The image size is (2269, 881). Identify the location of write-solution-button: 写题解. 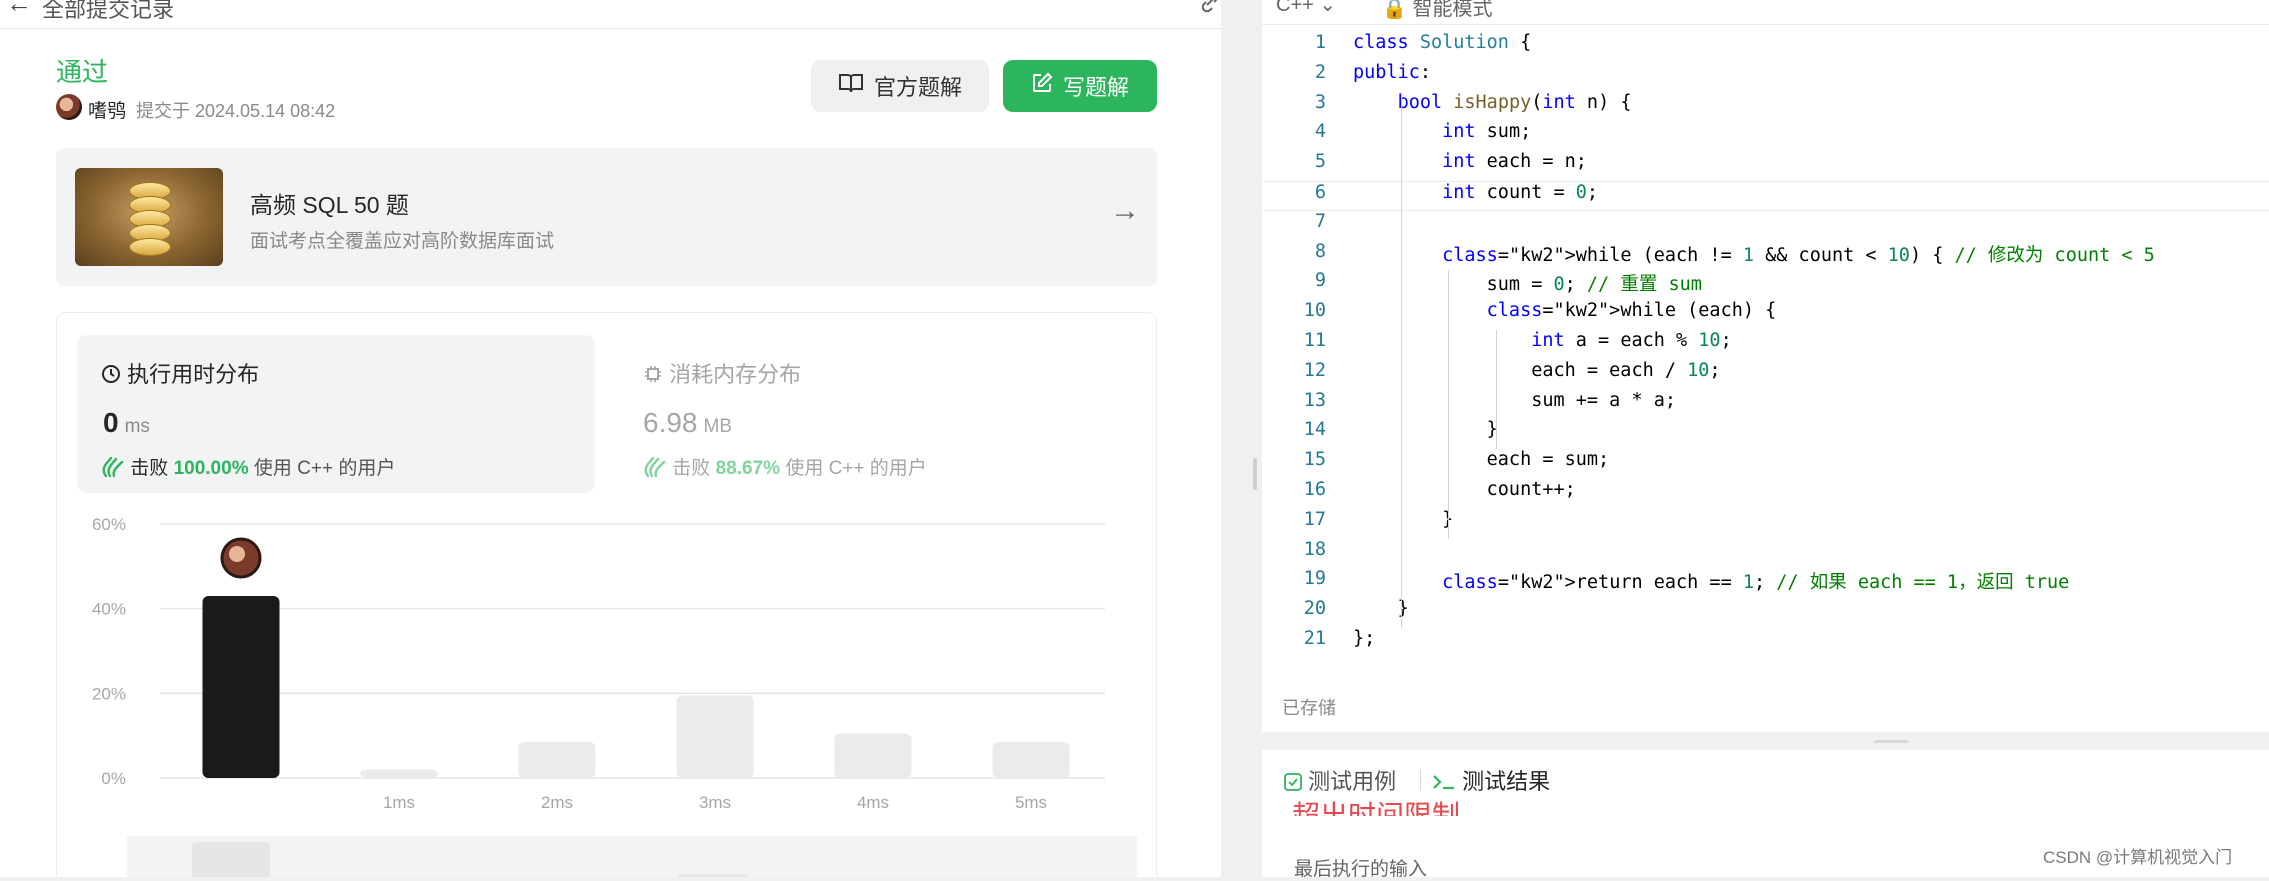
(1080, 86).